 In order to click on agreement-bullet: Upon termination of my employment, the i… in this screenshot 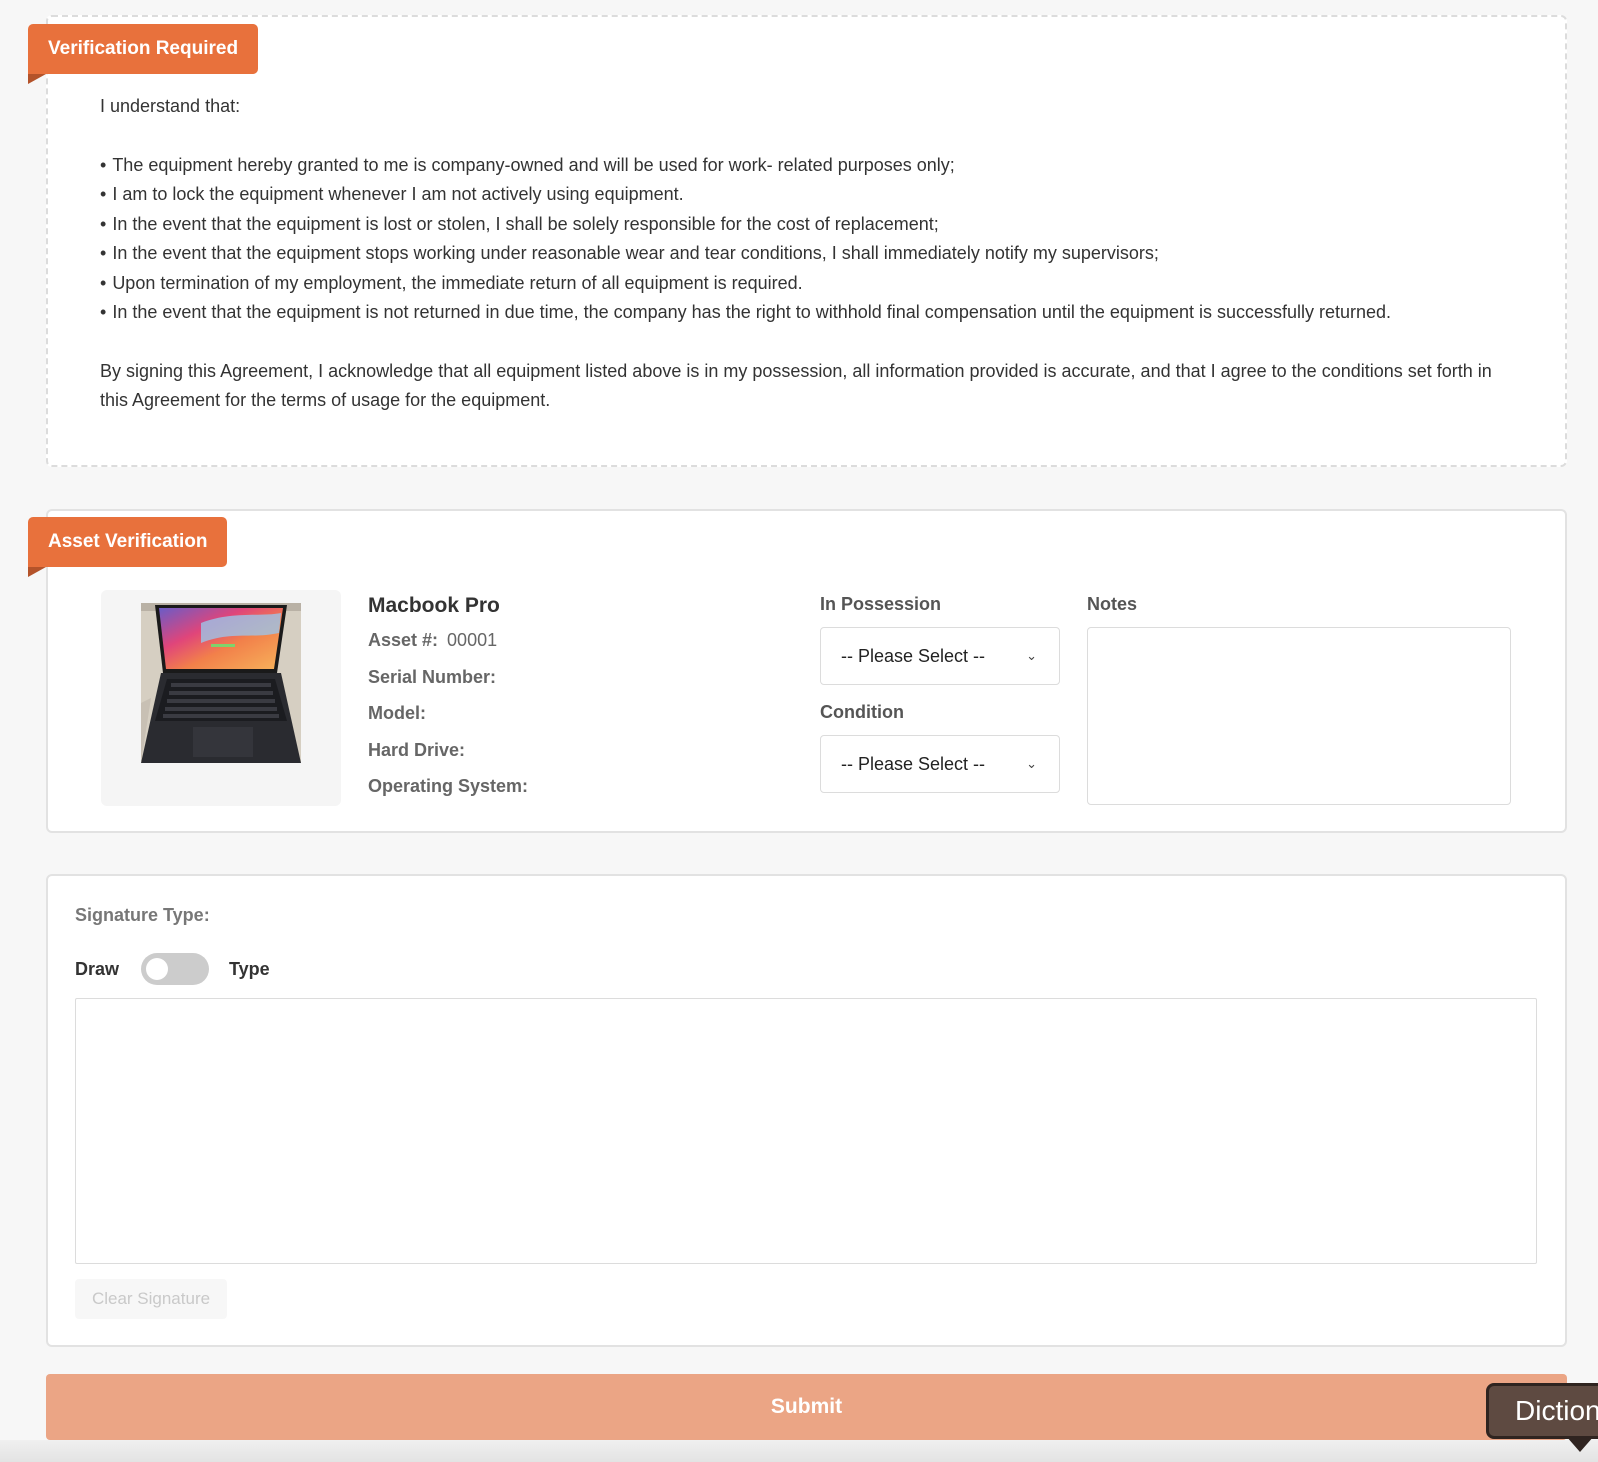, I will do `click(815, 284)`.